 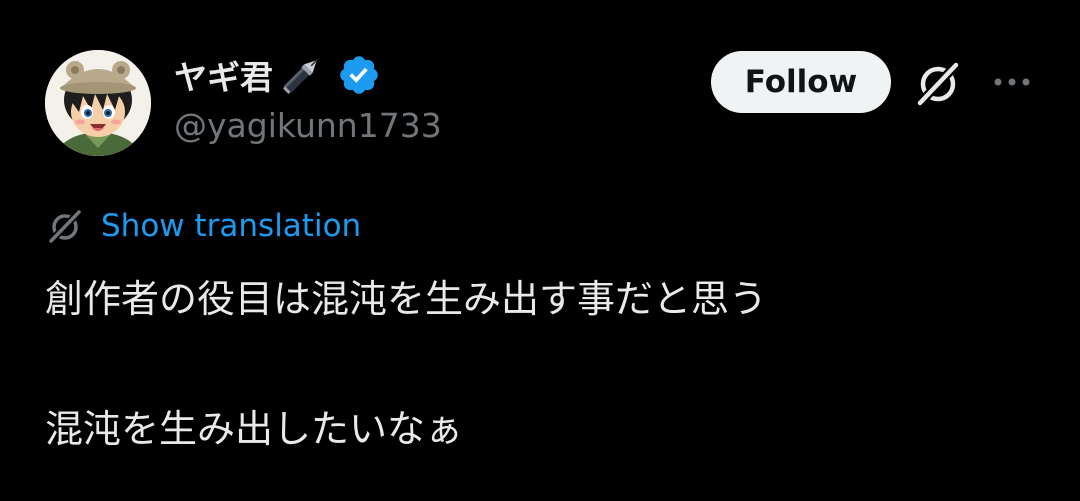 I want to click on show-translation-label: Show translation, so click(x=231, y=226).